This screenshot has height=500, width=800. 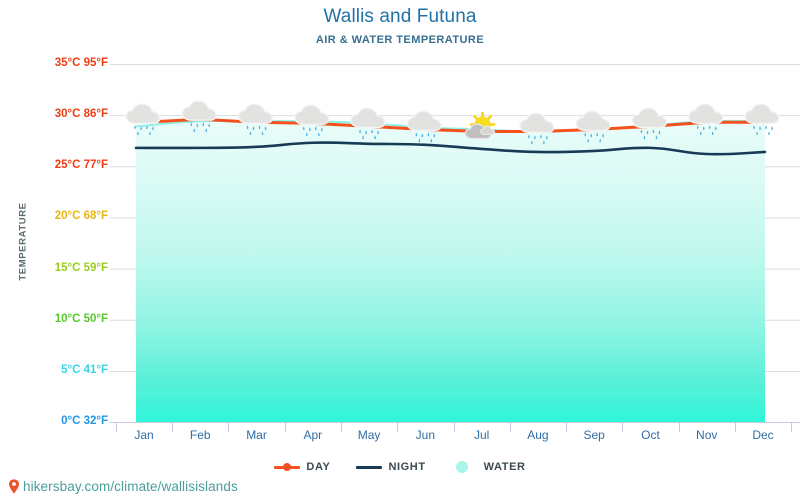 What do you see at coordinates (650, 435) in the screenshot?
I see `x-tick-label-oct: Oct` at bounding box center [650, 435].